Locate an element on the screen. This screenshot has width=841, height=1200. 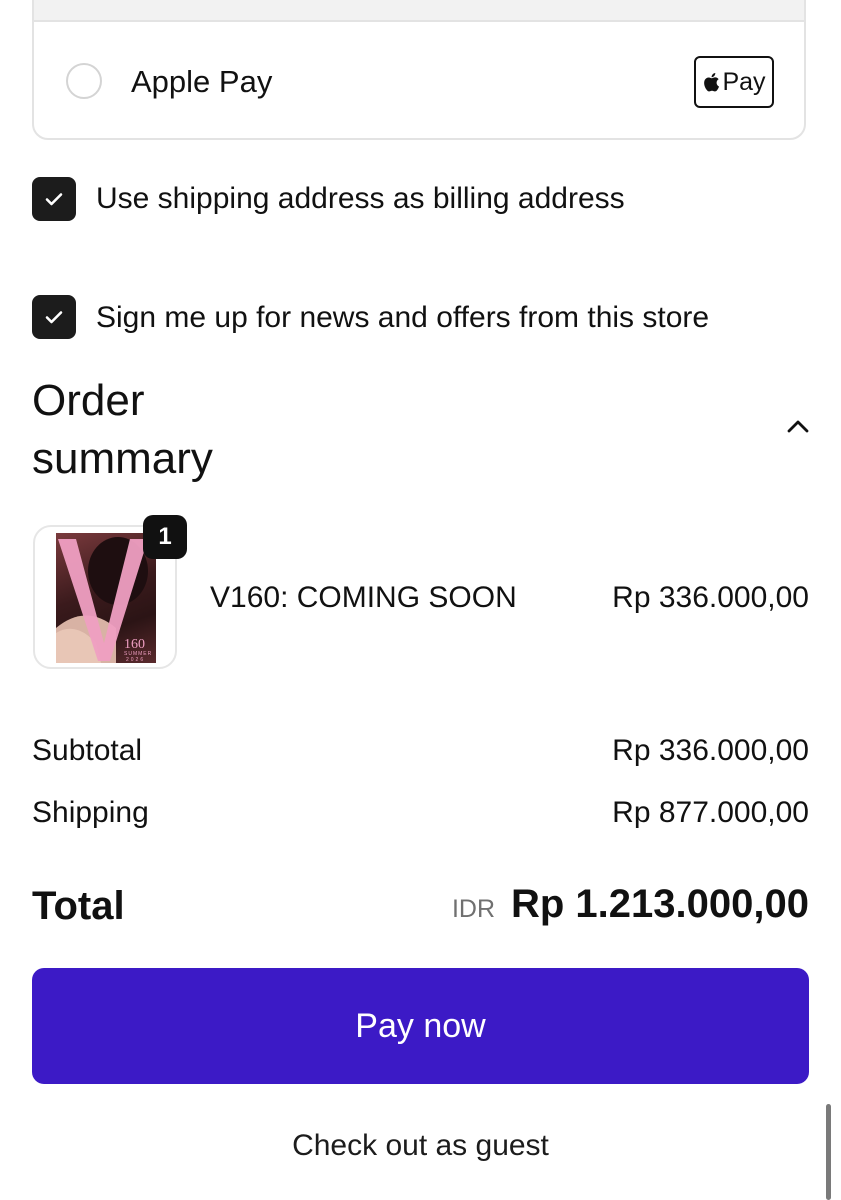
total-amount-group: IDR Rp 1.213.000,00 is located at coordinates (630, 904).